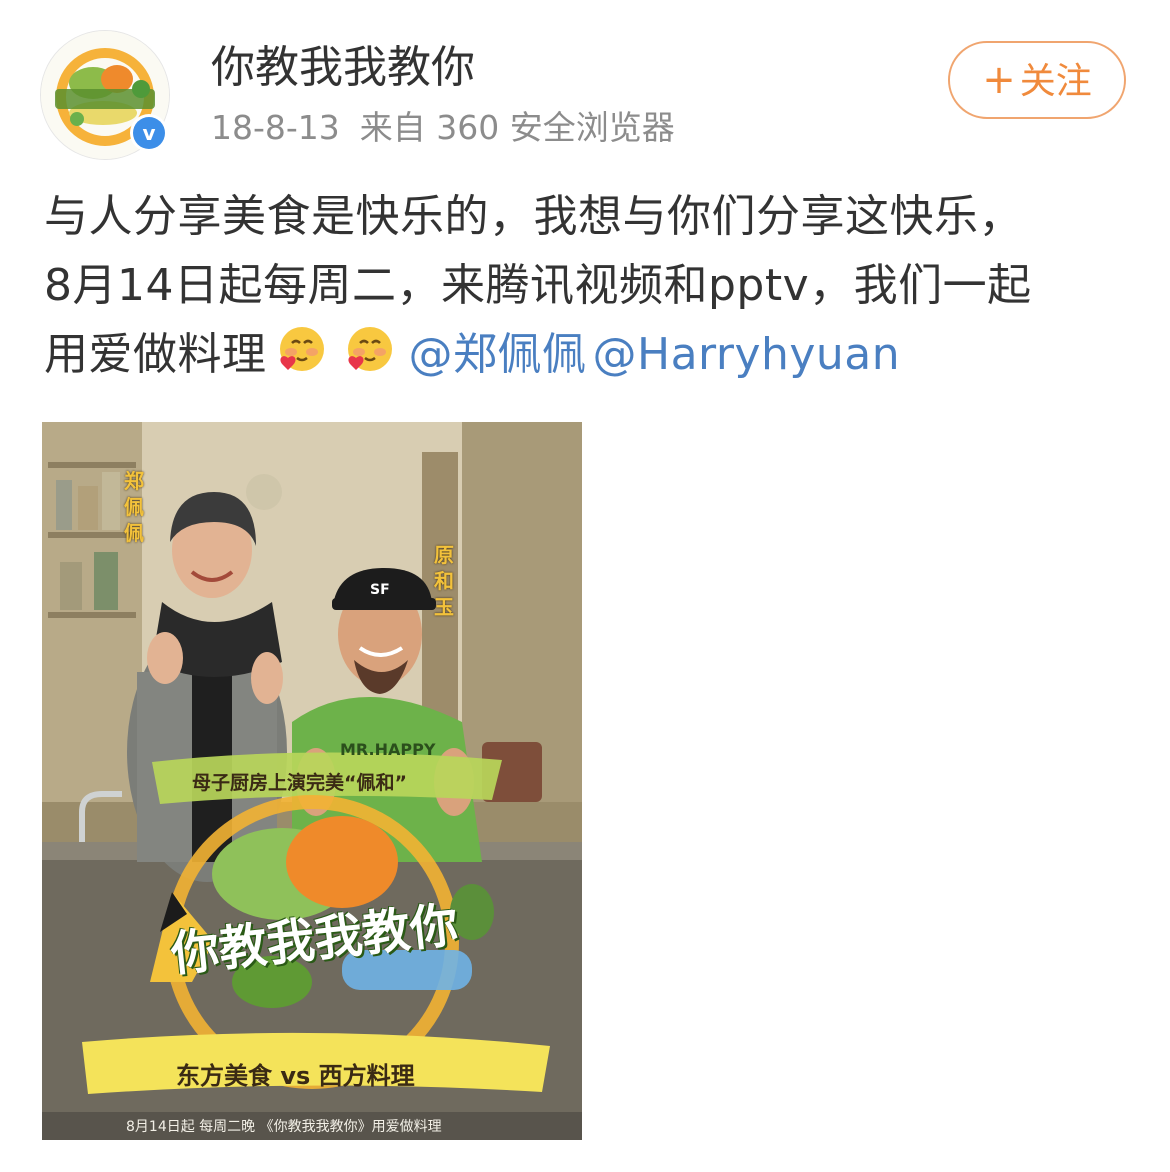  I want to click on follow-label: 关注, so click(1055, 81).